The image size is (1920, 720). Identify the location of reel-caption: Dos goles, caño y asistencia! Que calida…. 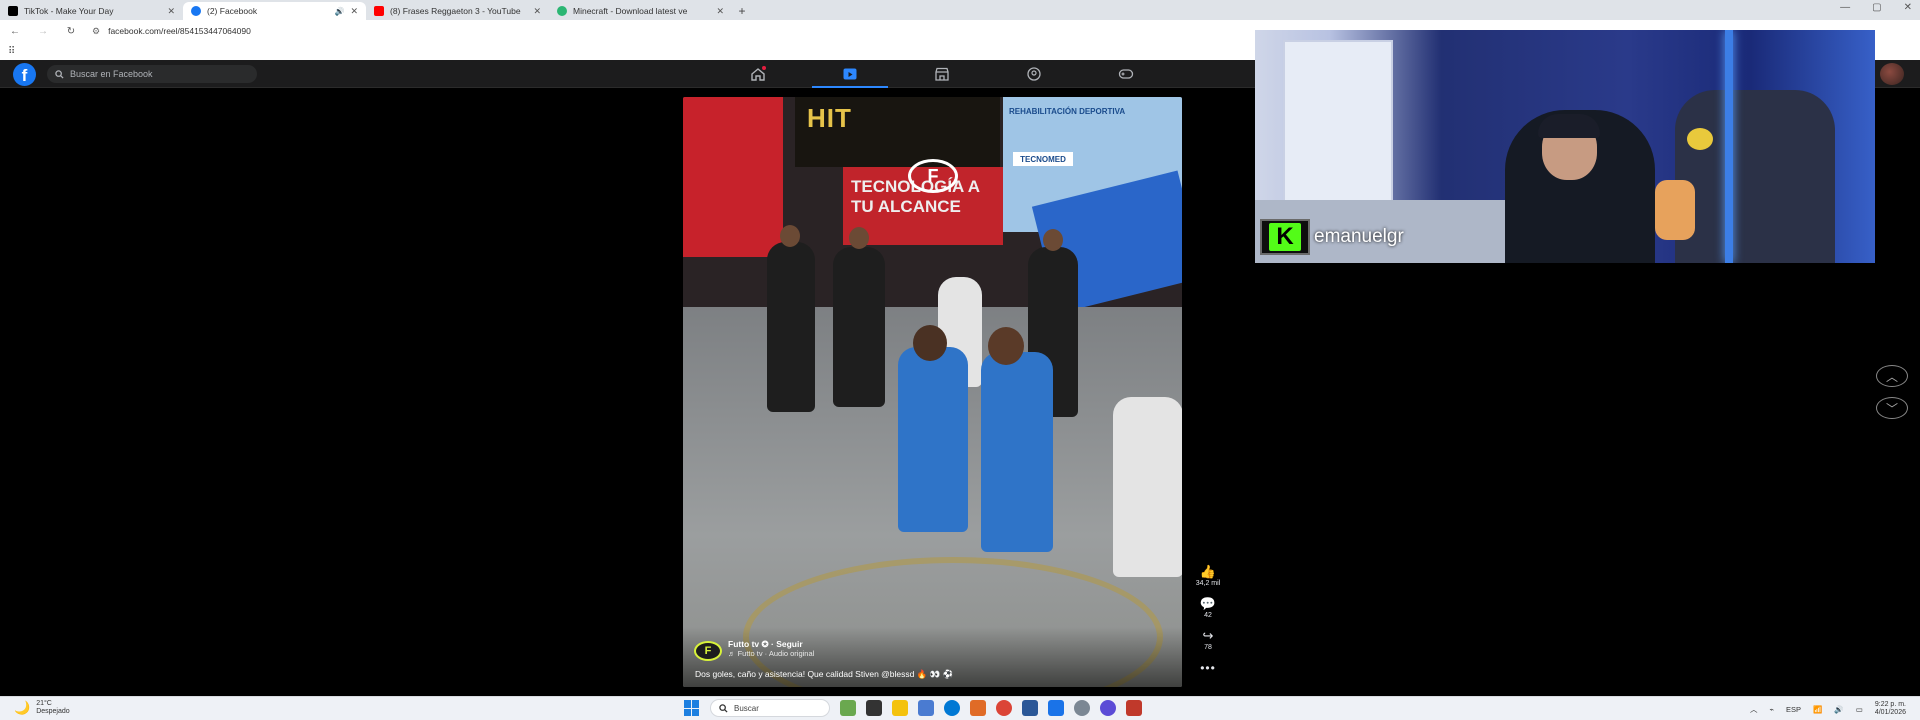
(824, 674).